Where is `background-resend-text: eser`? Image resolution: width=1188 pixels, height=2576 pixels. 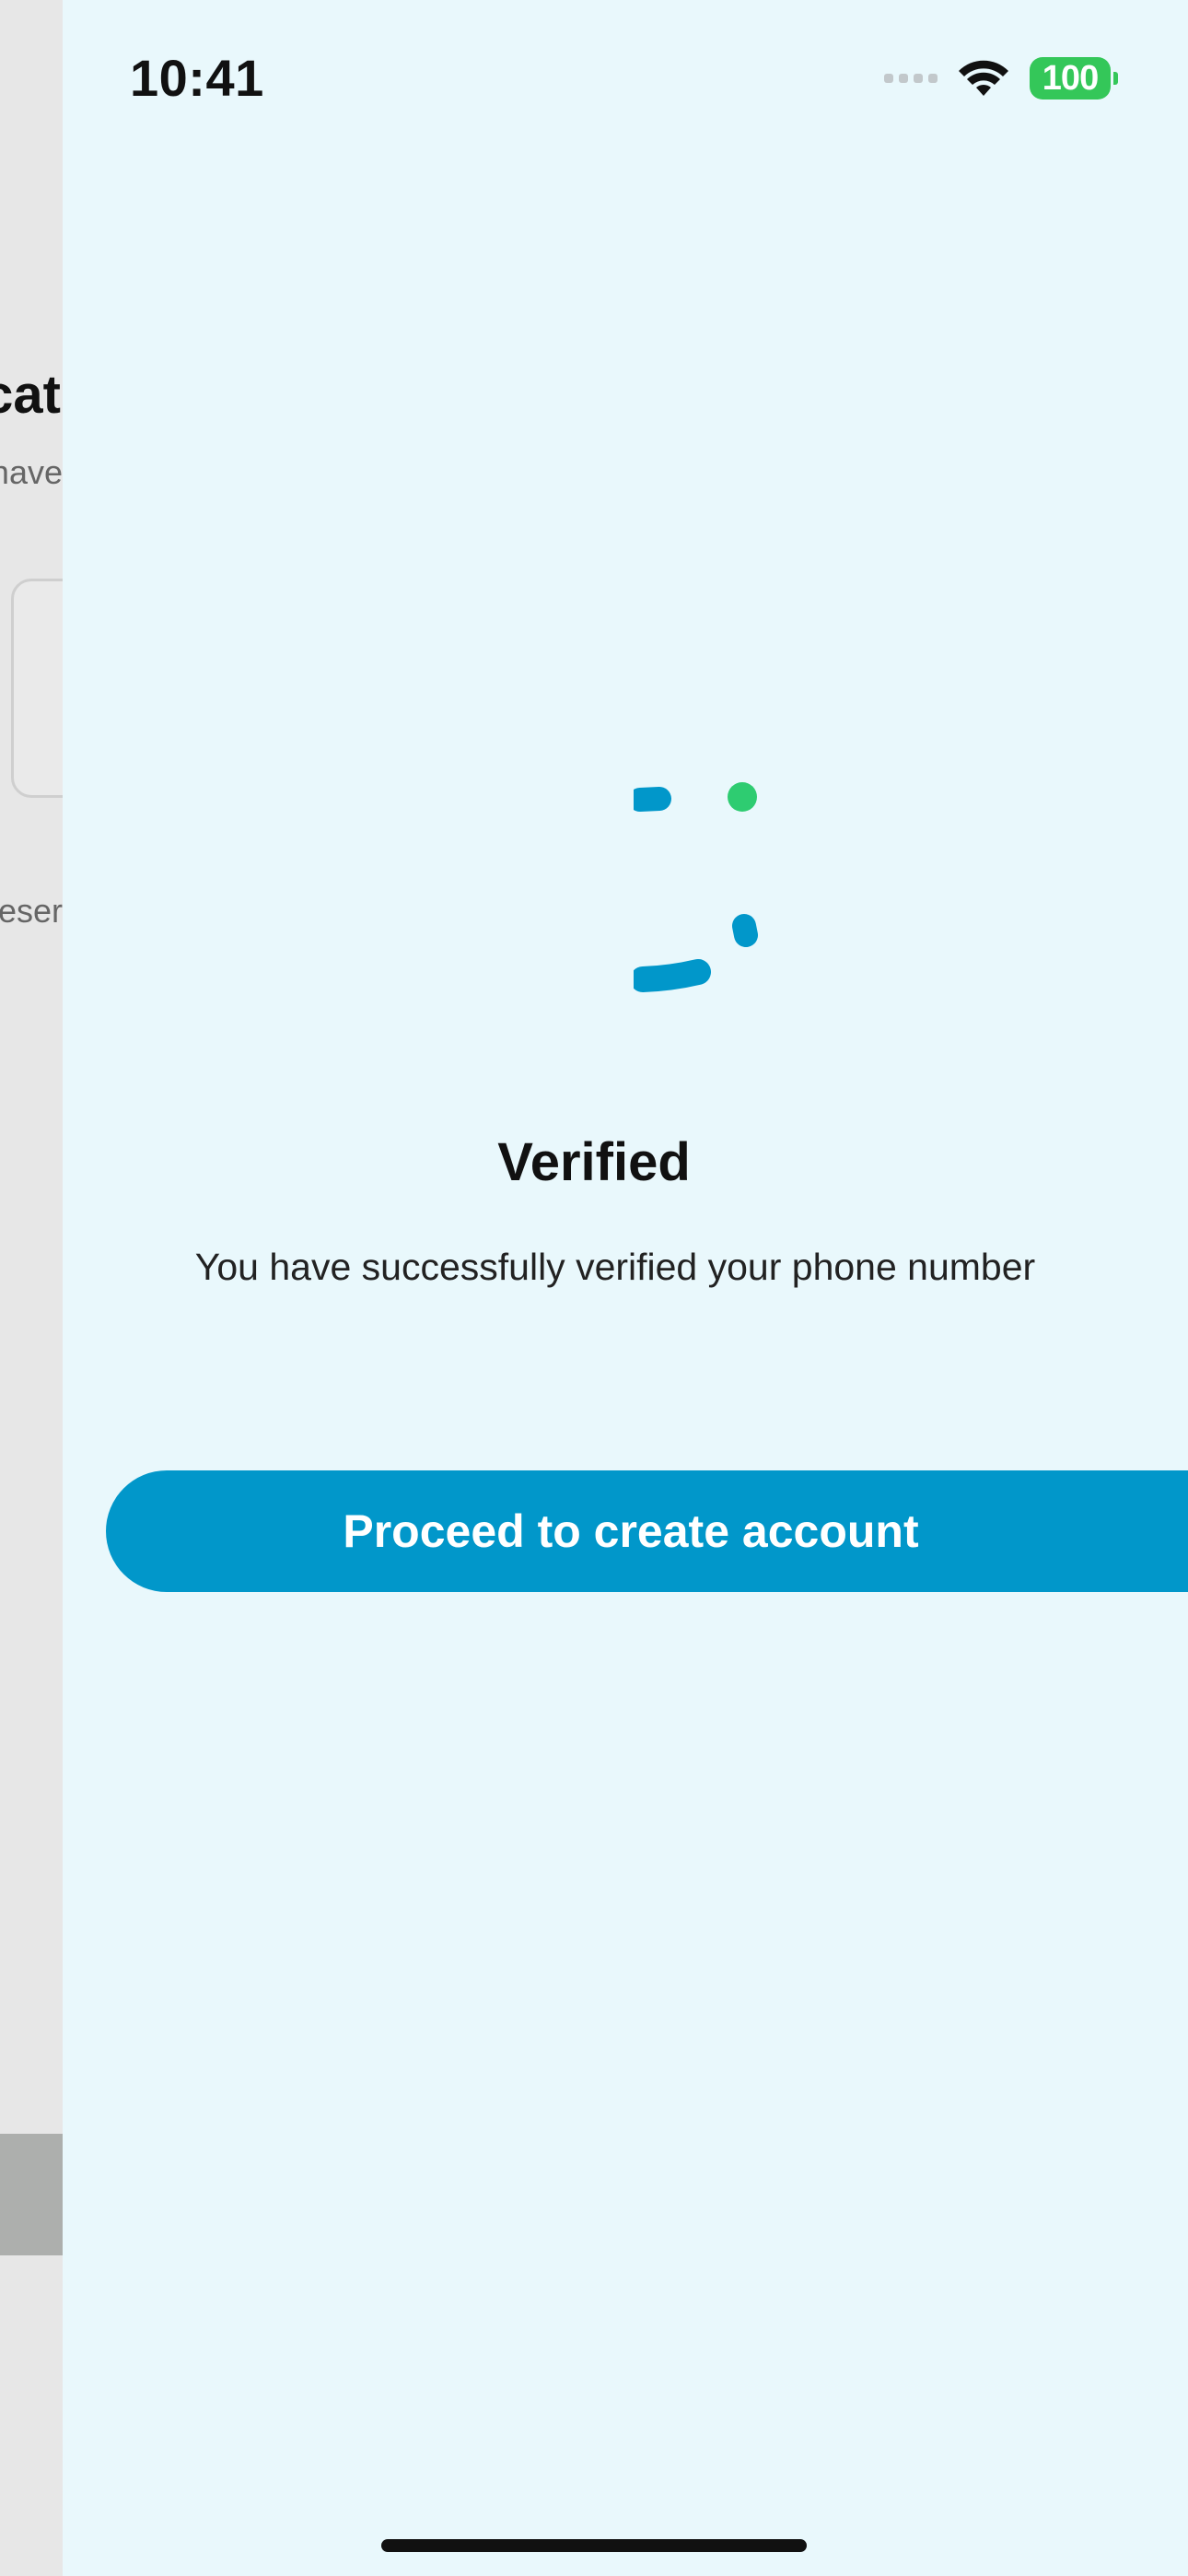 background-resend-text: eser is located at coordinates (31, 911).